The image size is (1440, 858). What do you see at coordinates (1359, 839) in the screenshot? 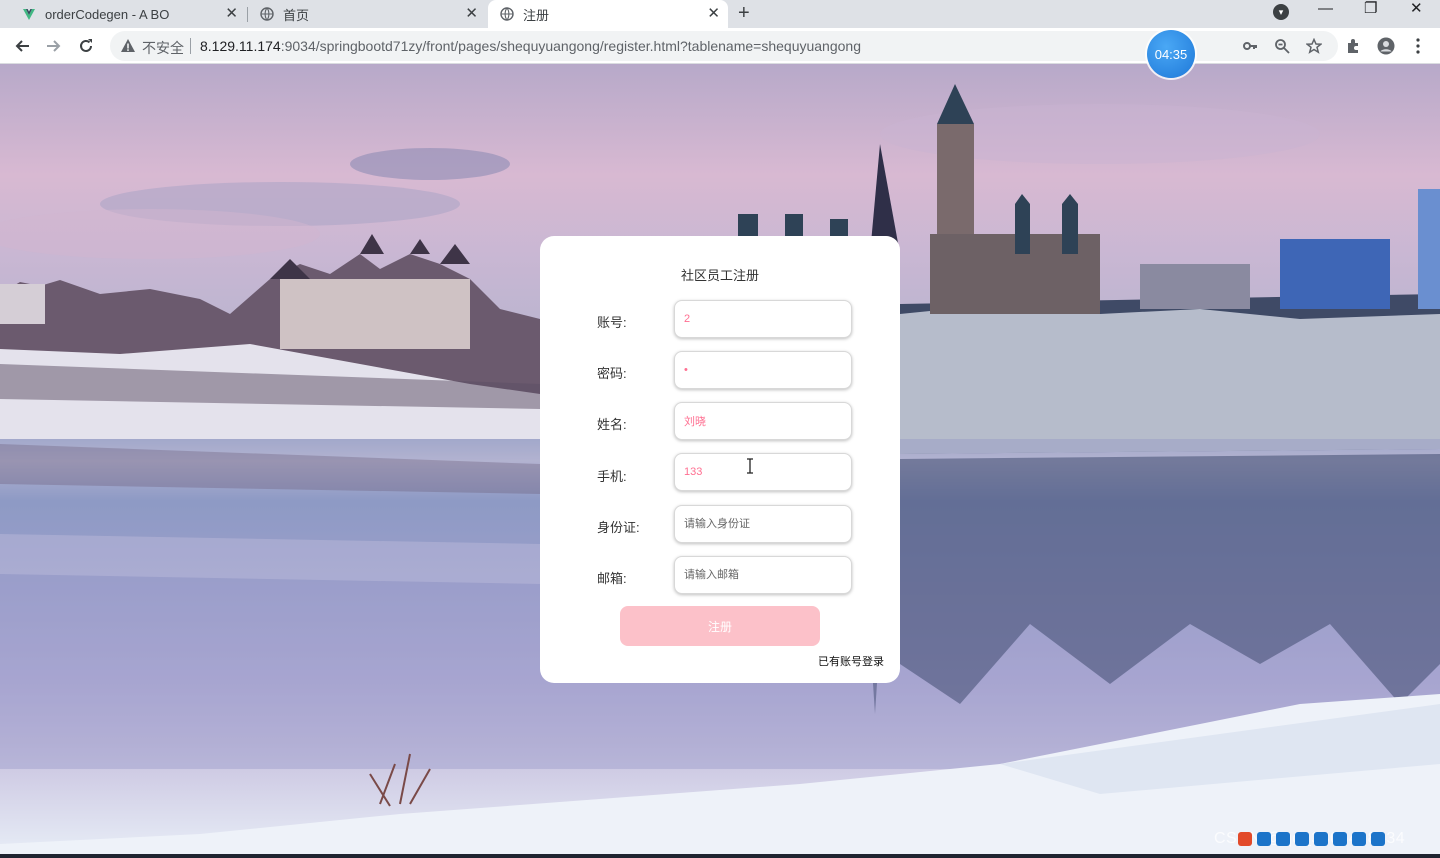
I see `shirt-icon` at bounding box center [1359, 839].